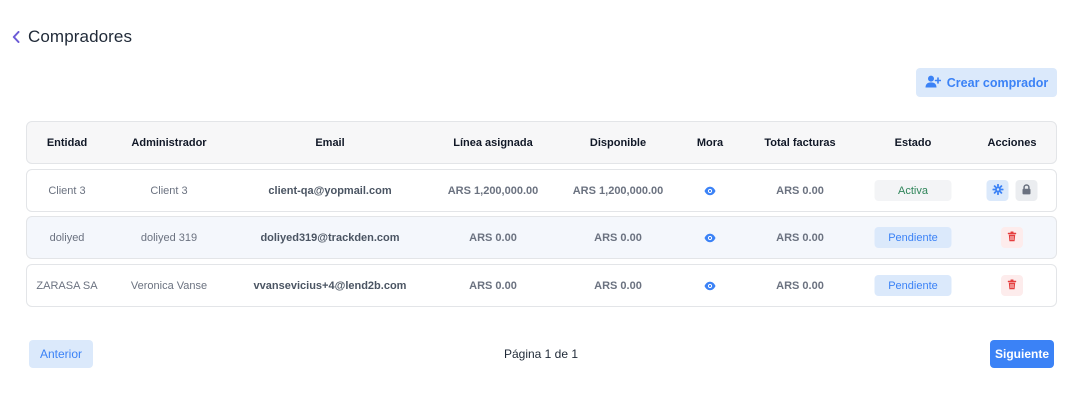  Describe the element at coordinates (618, 190) in the screenshot. I see `cell-disponible: ARS 1,200,000.00` at that location.